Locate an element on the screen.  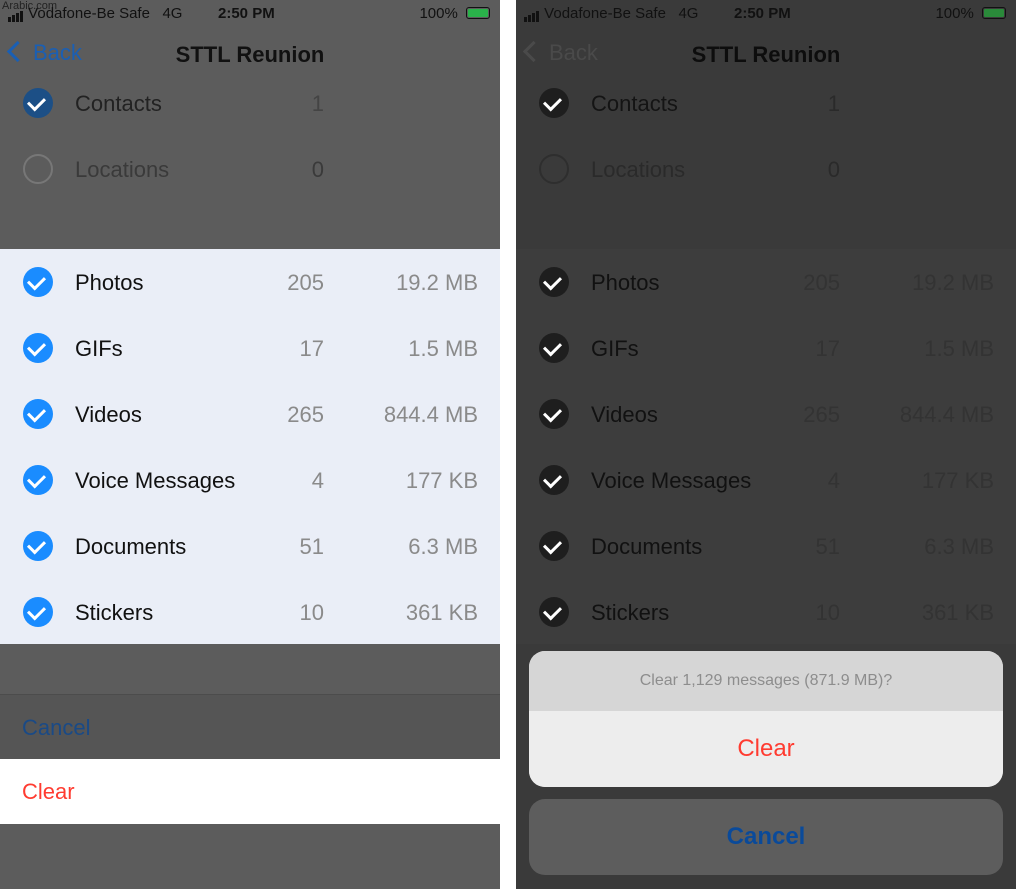
item-count: 0 is located at coordinates (833, 169).